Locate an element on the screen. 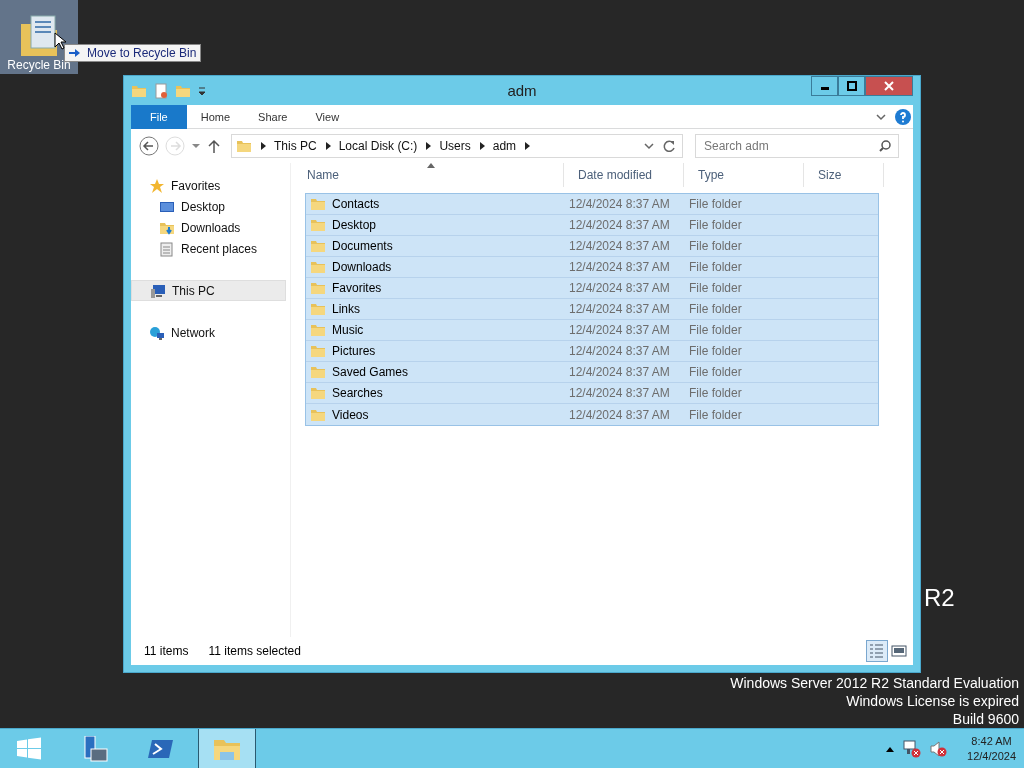 The image size is (1024, 768). ribbon-tab: Home is located at coordinates (215, 116).